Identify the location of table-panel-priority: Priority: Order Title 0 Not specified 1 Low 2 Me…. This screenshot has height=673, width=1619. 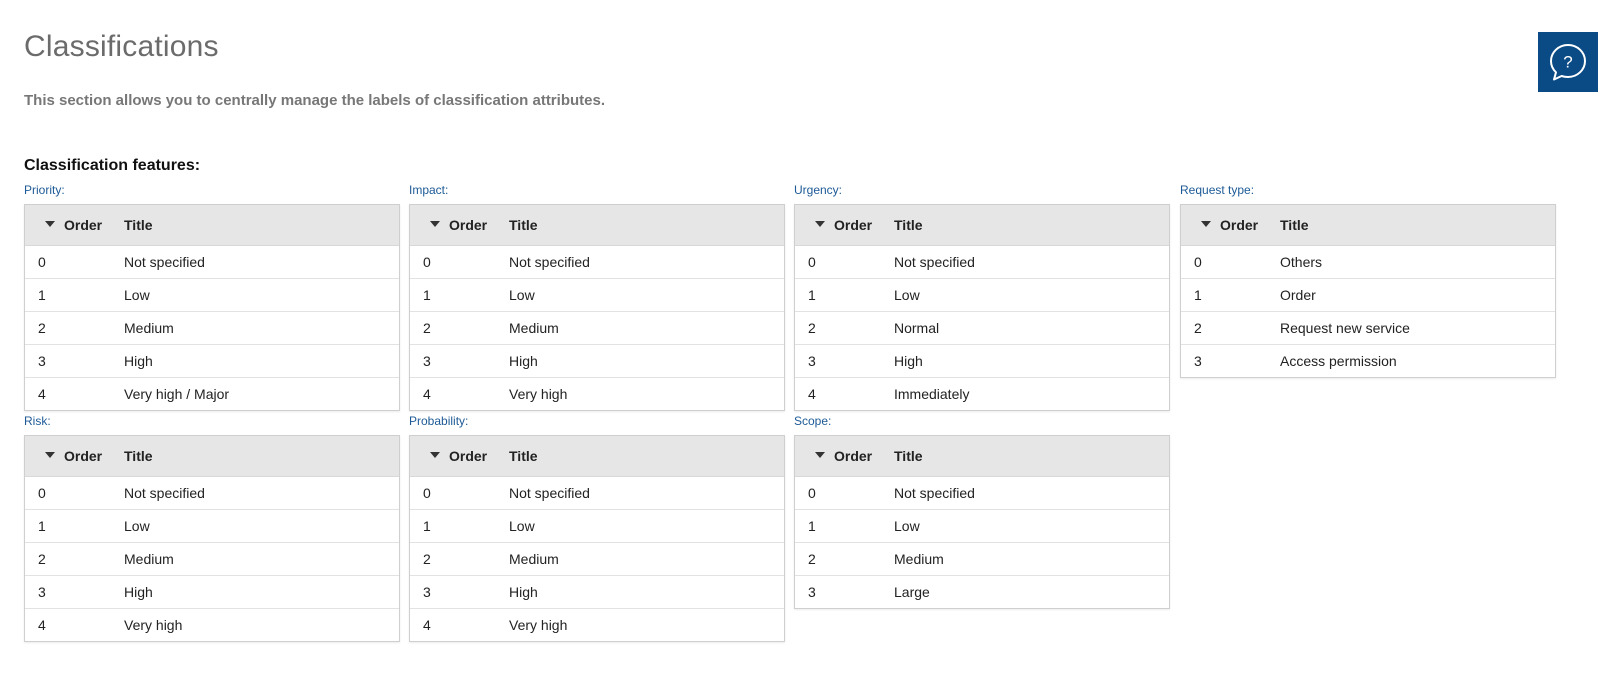
(212, 296).